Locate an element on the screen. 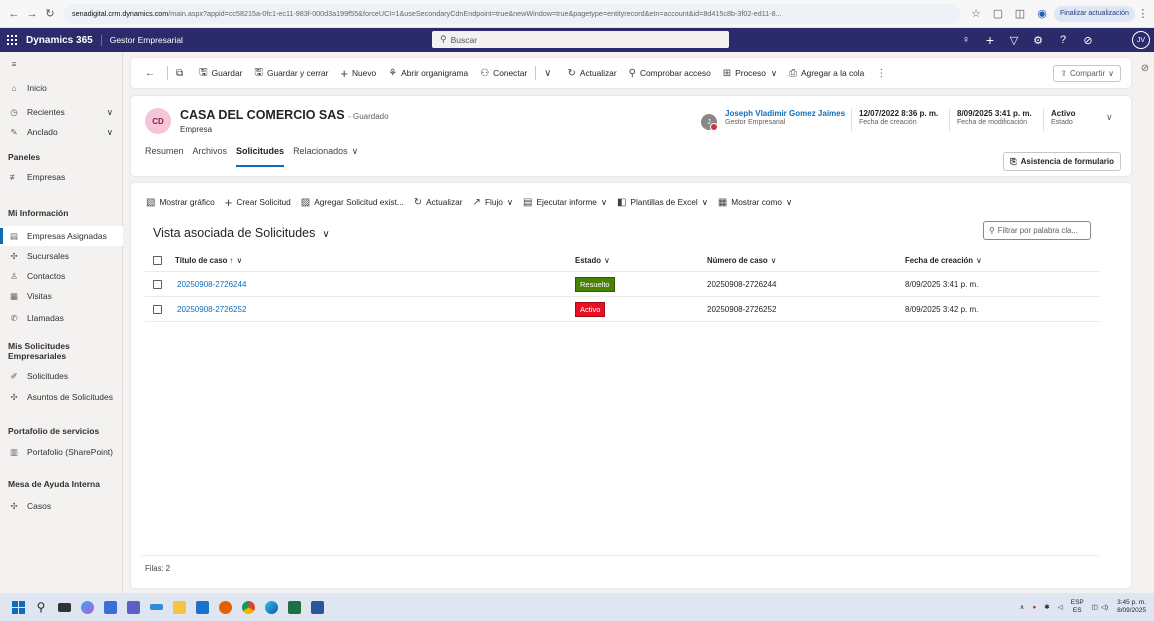 This screenshot has width=1154, height=621. column-header-status: Estado ∨ is located at coordinates (592, 260).